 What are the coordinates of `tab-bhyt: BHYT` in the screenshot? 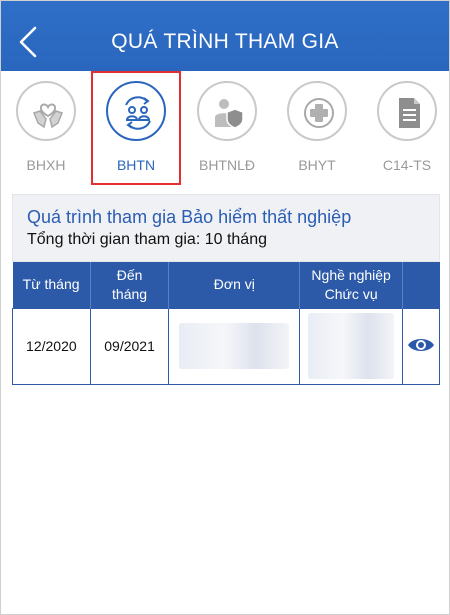 It's located at (317, 131).